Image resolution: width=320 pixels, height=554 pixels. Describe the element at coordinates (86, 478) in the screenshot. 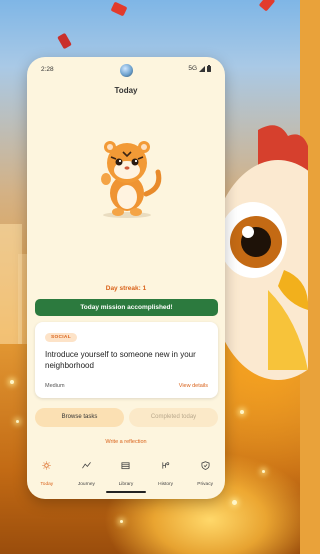

I see `nav-journey: Journey` at that location.